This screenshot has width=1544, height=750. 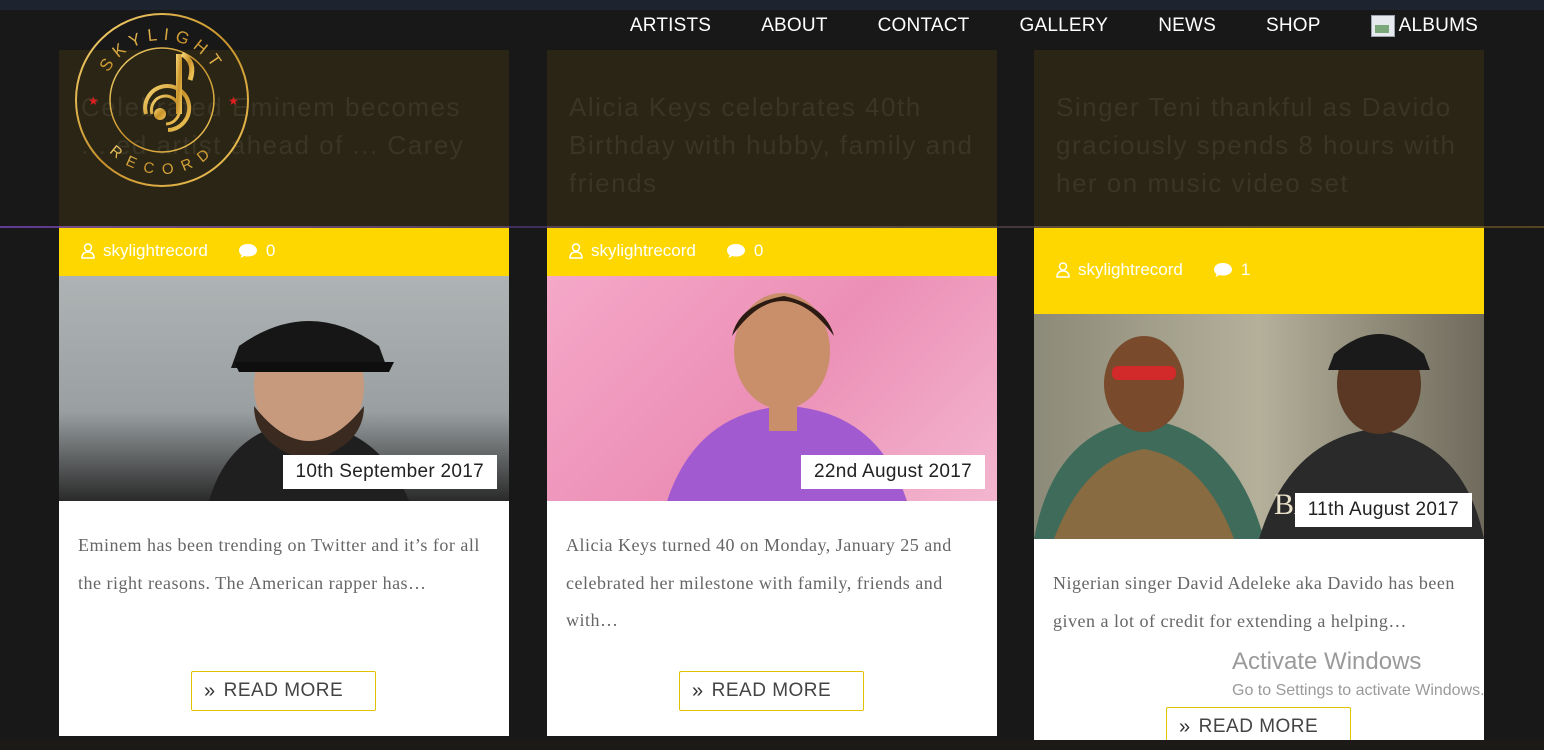 What do you see at coordinates (1358, 690) in the screenshot?
I see `watermark-subtitle: Go to Settings to activate Windows.` at bounding box center [1358, 690].